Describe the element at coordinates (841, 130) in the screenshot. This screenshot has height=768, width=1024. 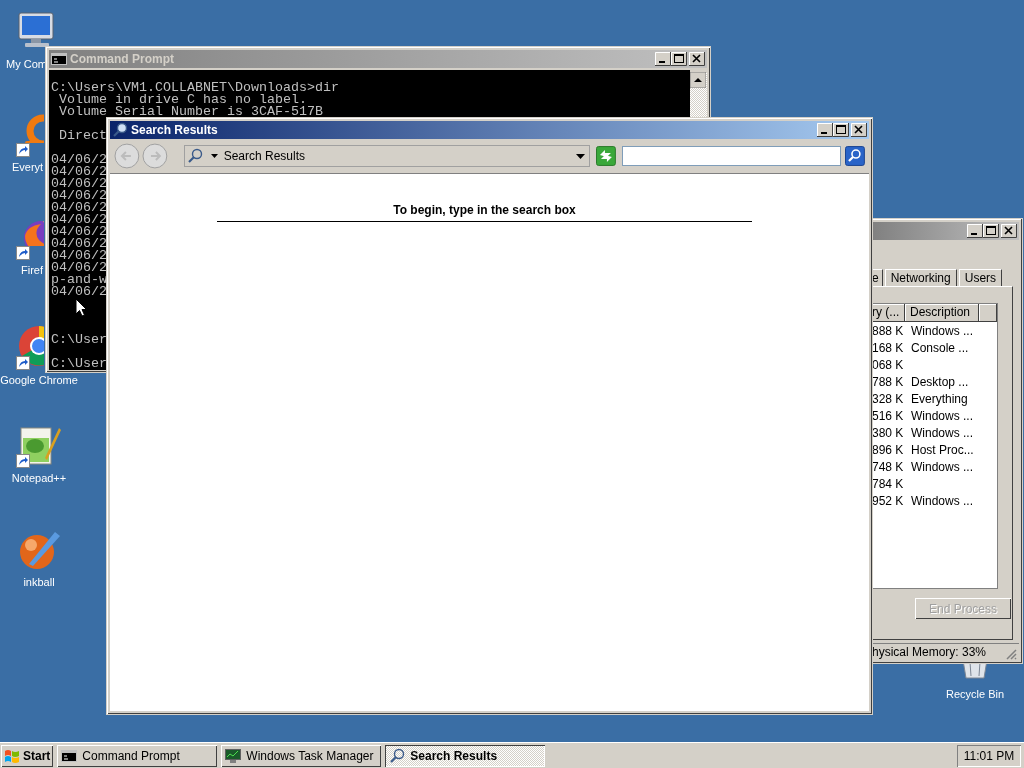
I see `maximize-button` at that location.